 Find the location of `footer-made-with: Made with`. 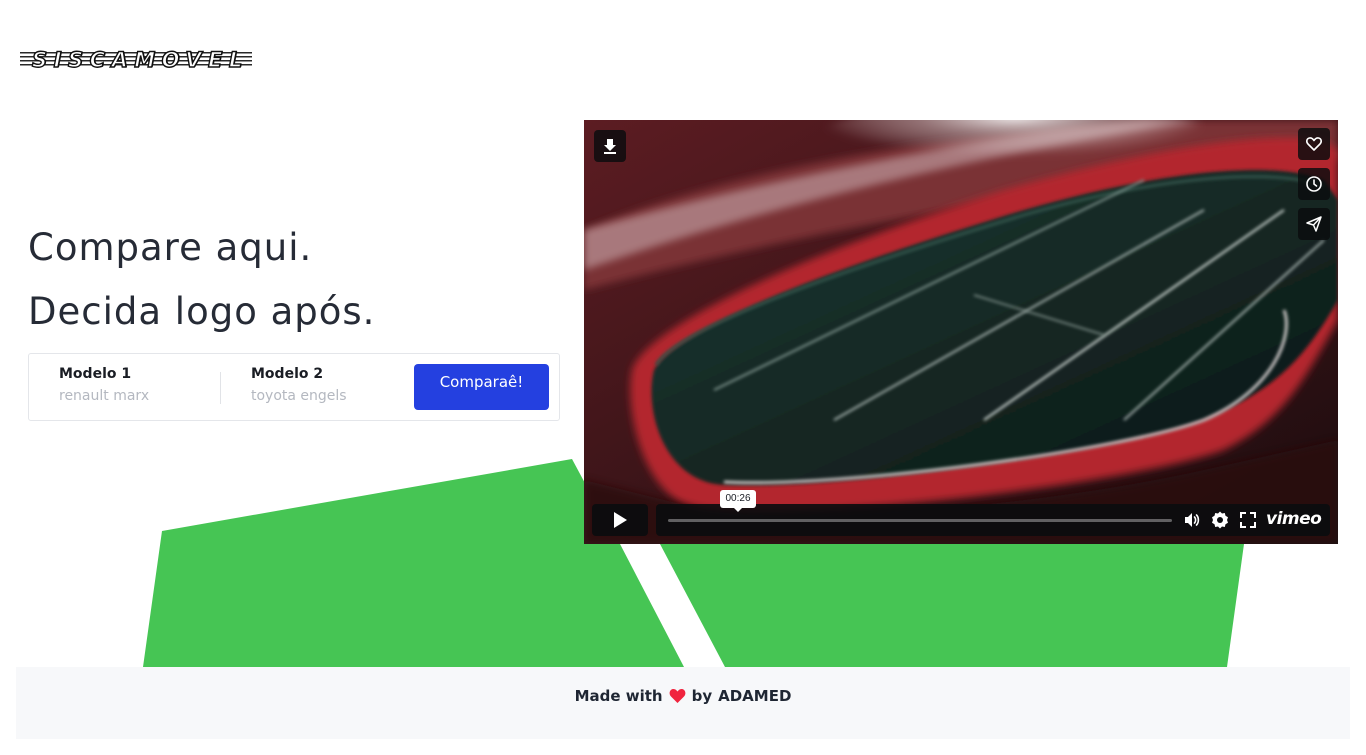

footer-made-with: Made with is located at coordinates (618, 696).